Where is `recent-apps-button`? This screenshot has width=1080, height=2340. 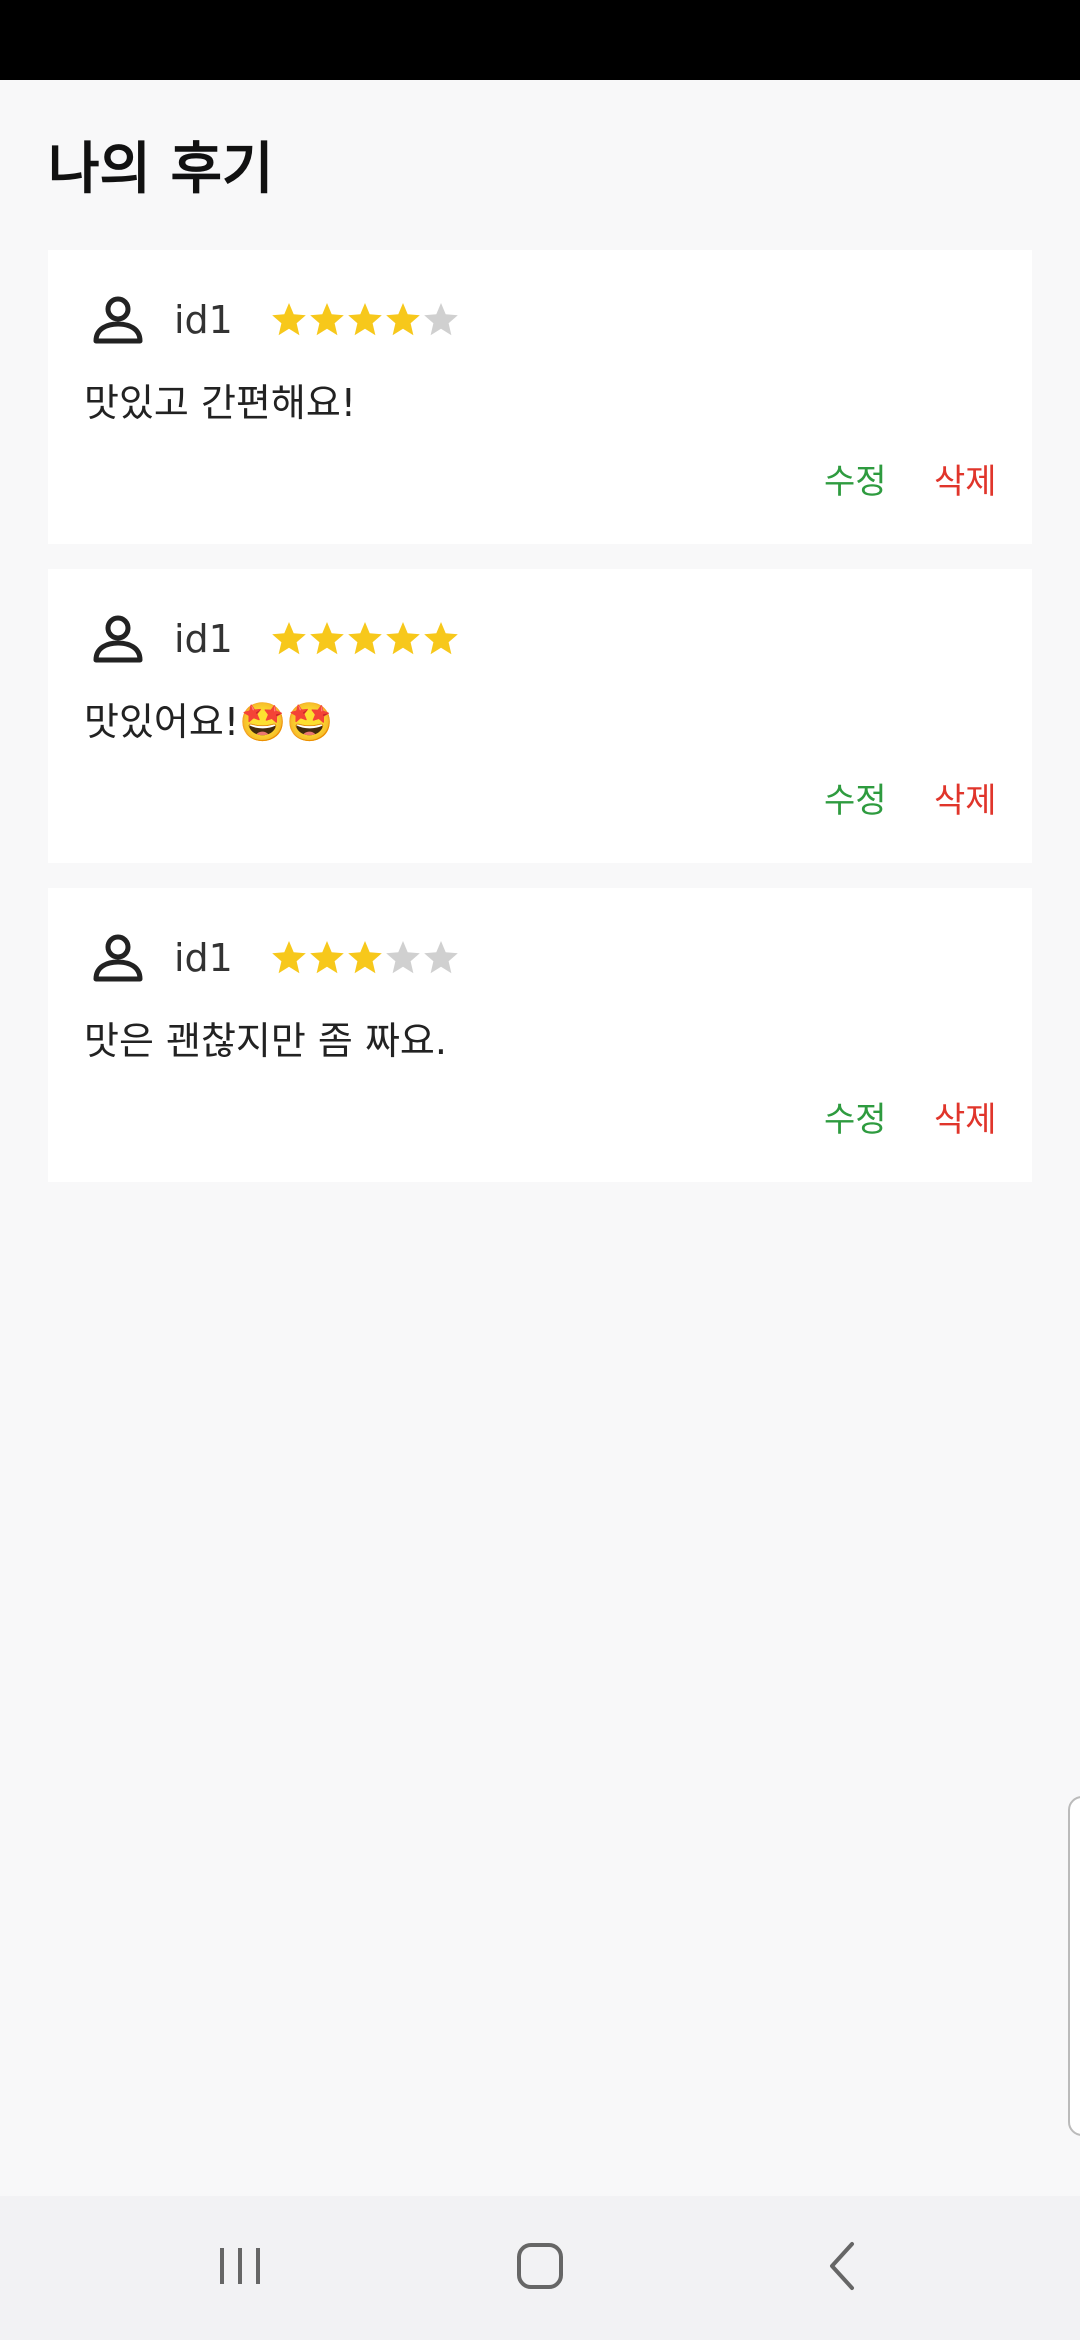
recent-apps-button is located at coordinates (240, 2268).